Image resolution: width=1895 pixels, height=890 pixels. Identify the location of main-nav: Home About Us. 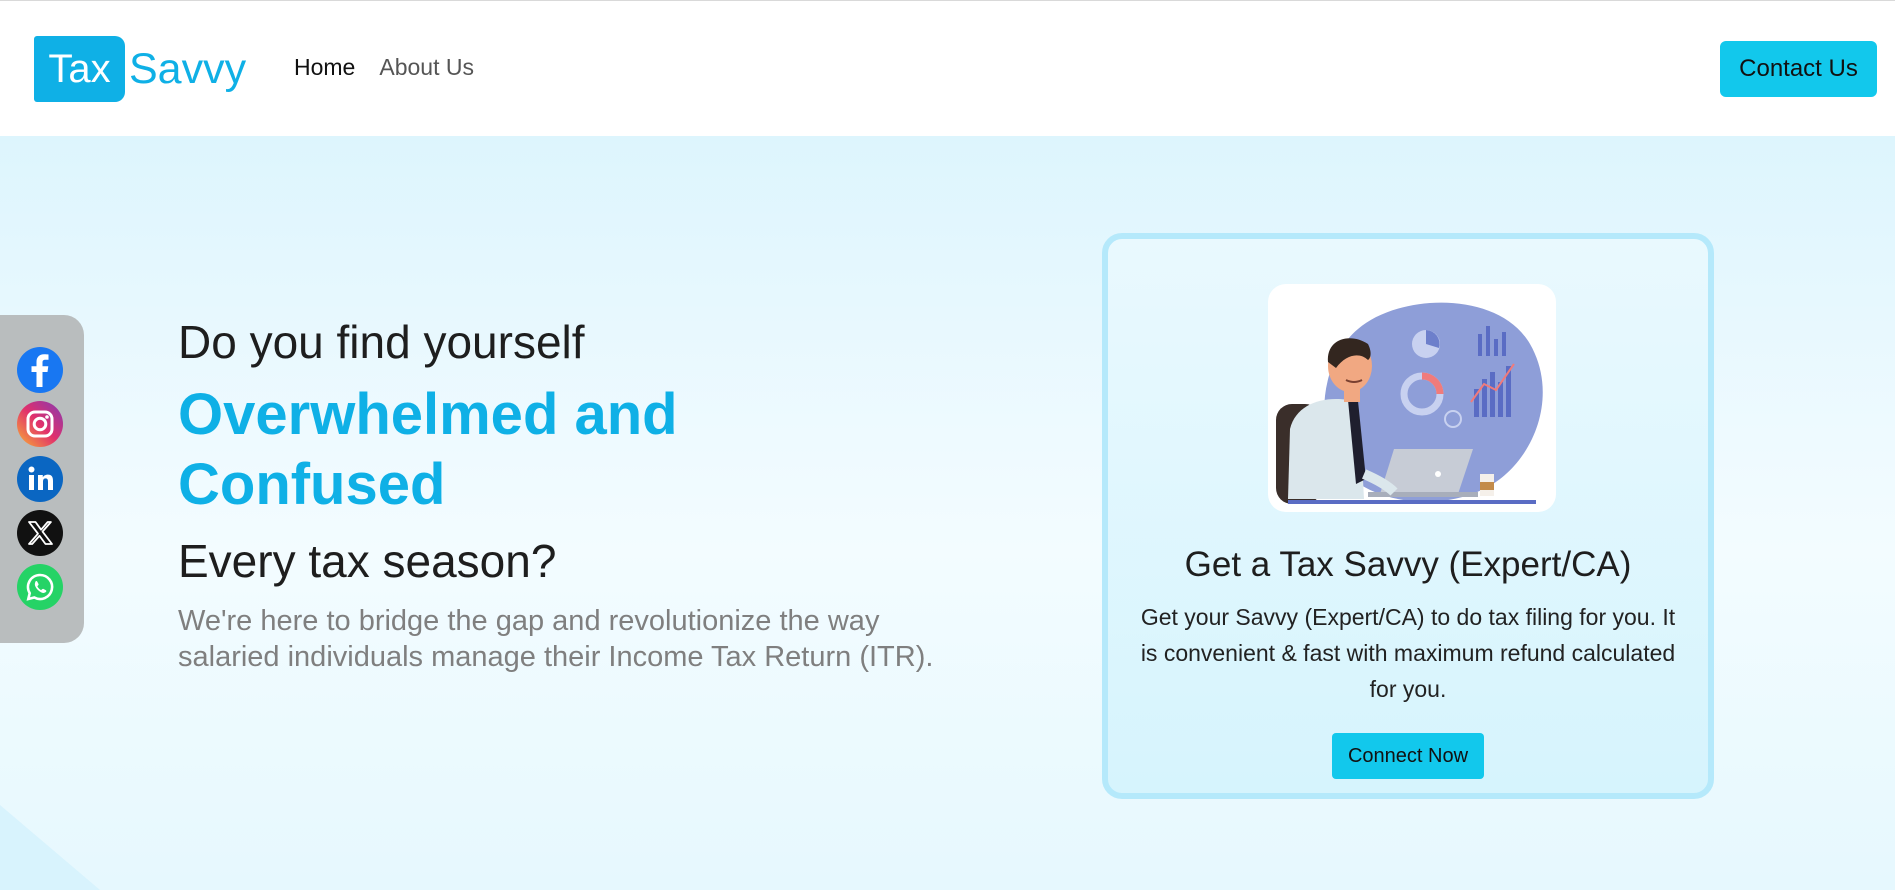
(384, 67).